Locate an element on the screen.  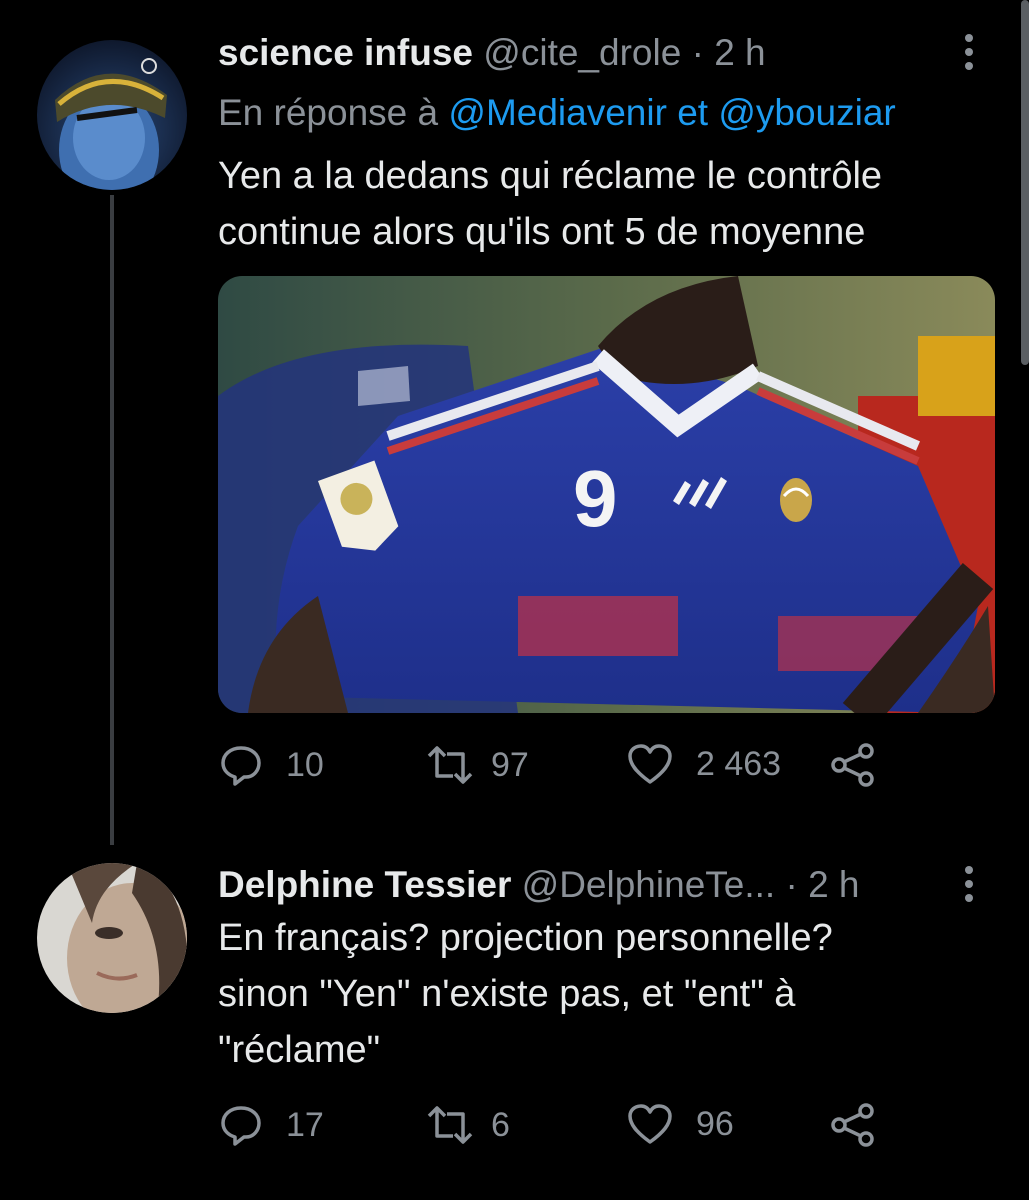
author-name: Delphine Tessier is located at coordinates (364, 884).